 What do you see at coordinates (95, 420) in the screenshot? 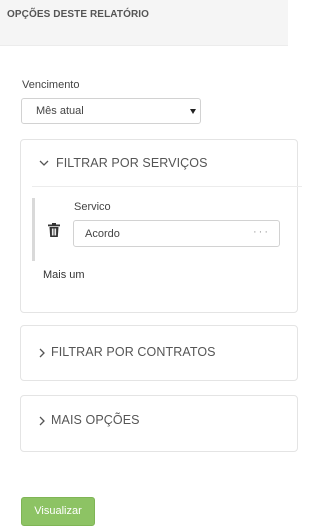
I see `panel-title-mais: MAIS OPÇÕES` at bounding box center [95, 420].